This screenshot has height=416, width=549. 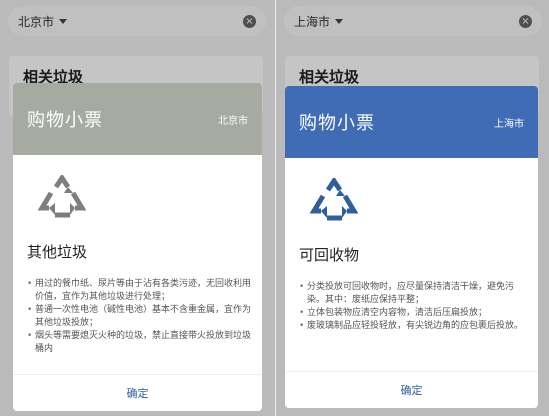 What do you see at coordinates (411, 294) in the screenshot?
I see `tip-item: 分类投放可回收物时，应尽量保持清洁干燥，避免污染。其中：废纸应保持平整；` at bounding box center [411, 294].